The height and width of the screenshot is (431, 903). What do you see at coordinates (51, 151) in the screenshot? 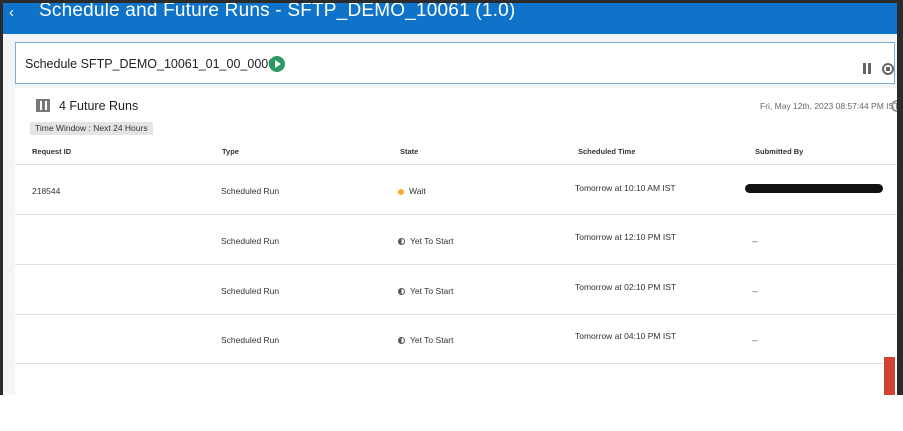
I see `column-header-request-id: Request ID` at bounding box center [51, 151].